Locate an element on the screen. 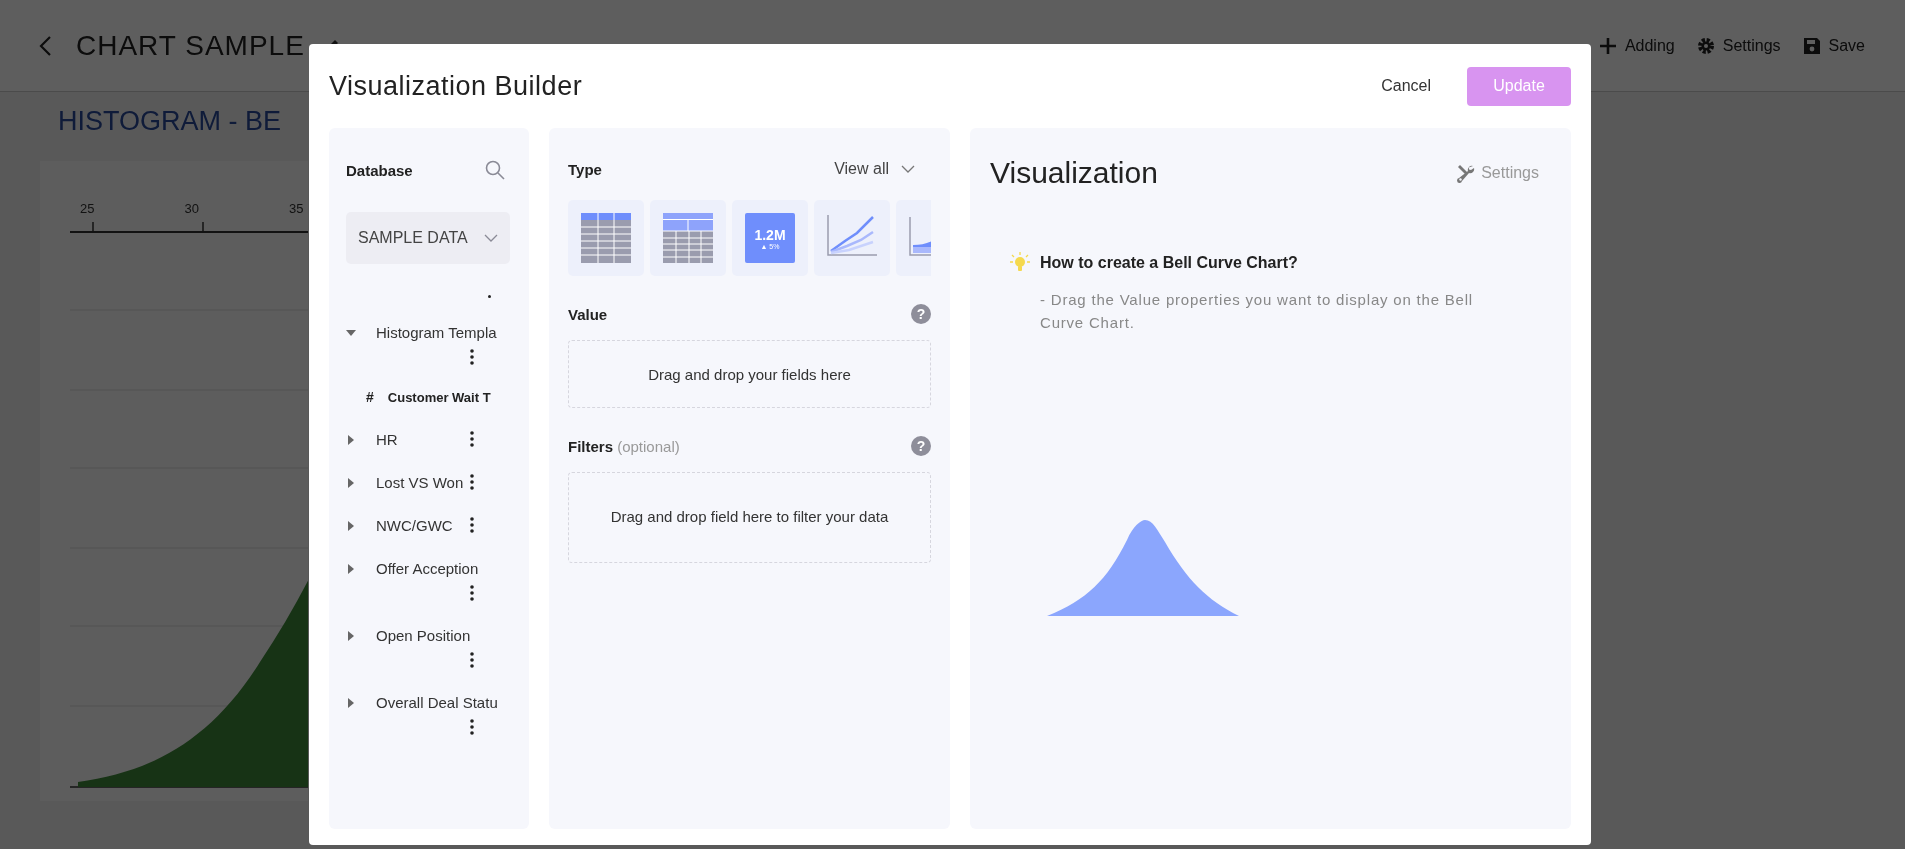 This screenshot has width=1905, height=849. tree-item: Offer Acception is located at coordinates (427, 568).